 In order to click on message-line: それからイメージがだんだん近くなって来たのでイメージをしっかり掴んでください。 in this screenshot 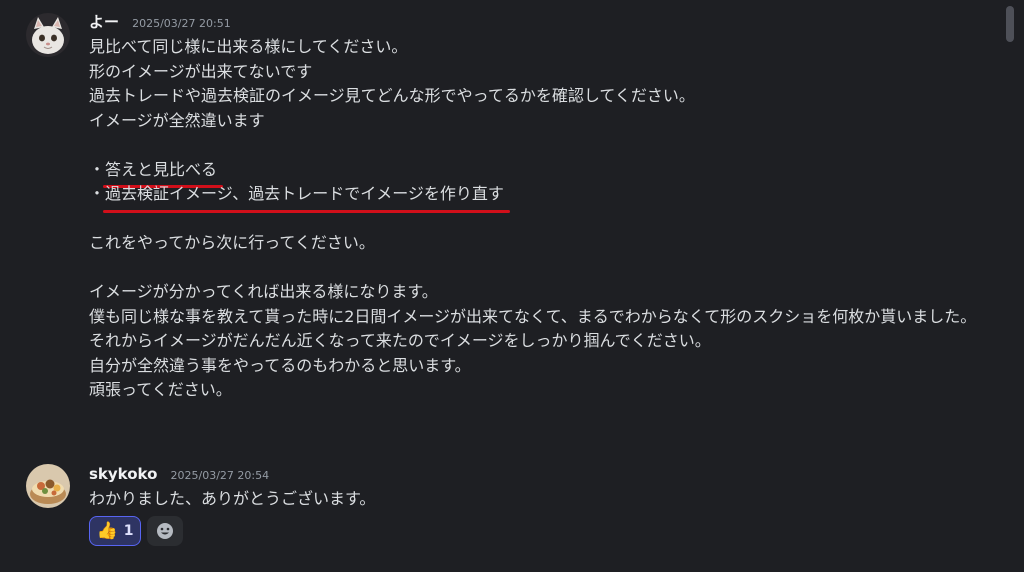, I will do `click(400, 340)`.